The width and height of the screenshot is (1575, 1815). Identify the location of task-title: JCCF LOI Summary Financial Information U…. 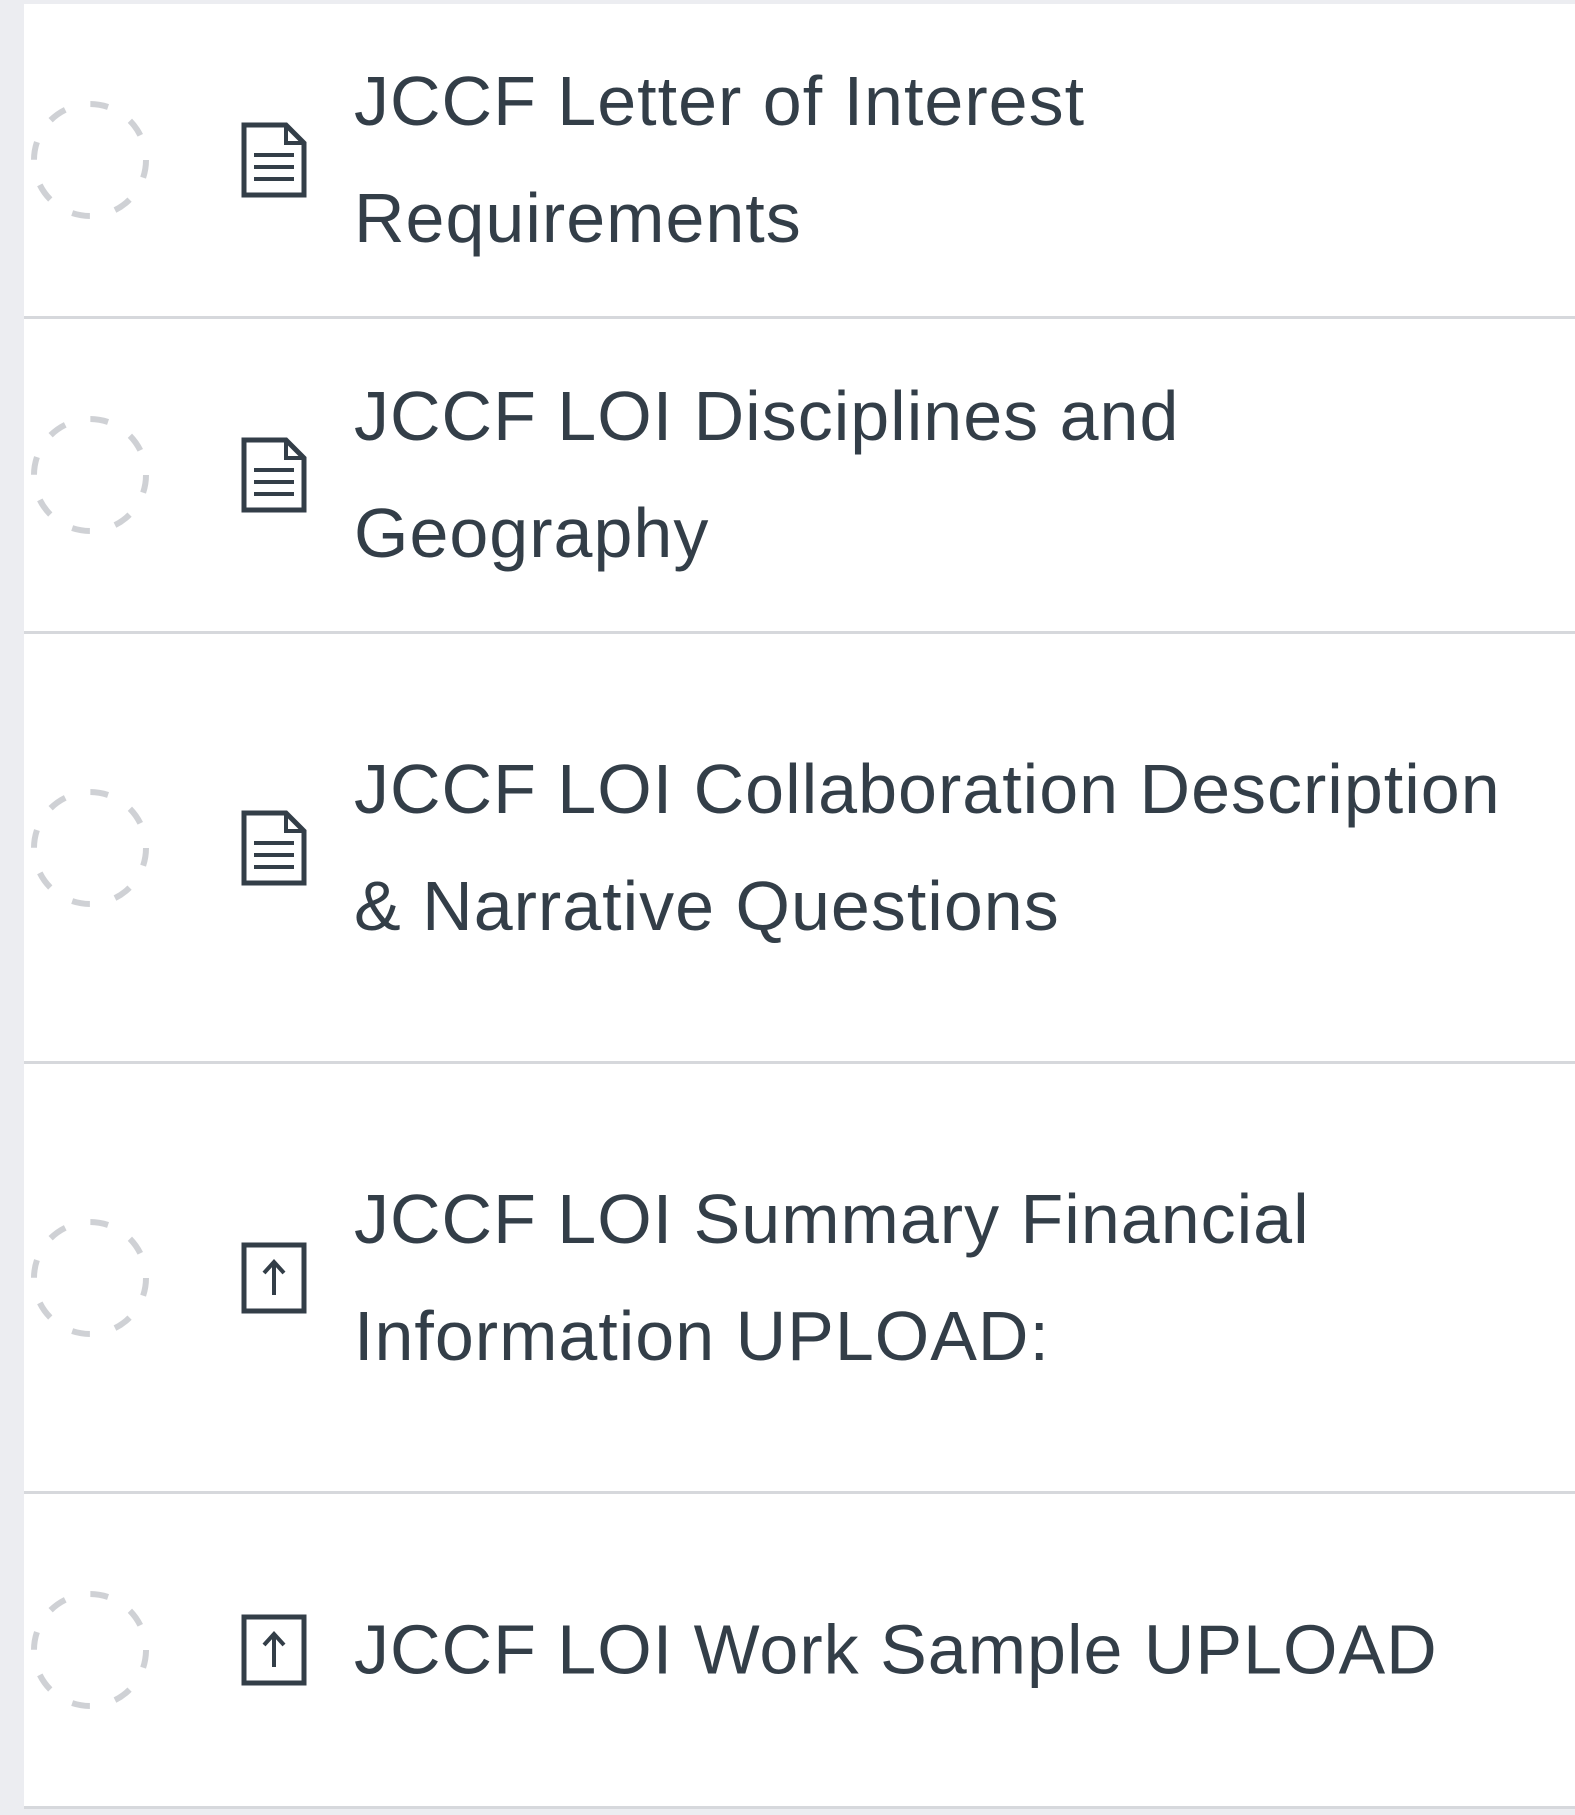
(944, 1278).